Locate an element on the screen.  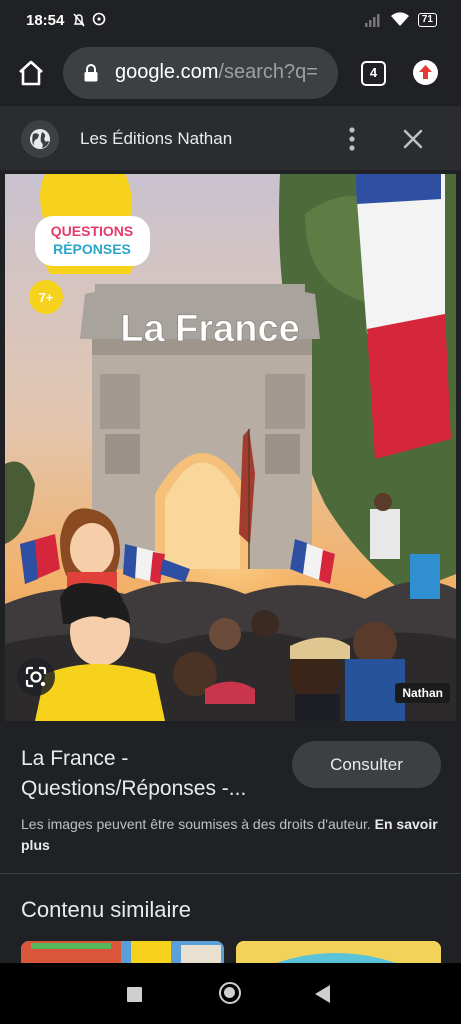
url-text: google.com/search?q= is located at coordinates (225, 72).